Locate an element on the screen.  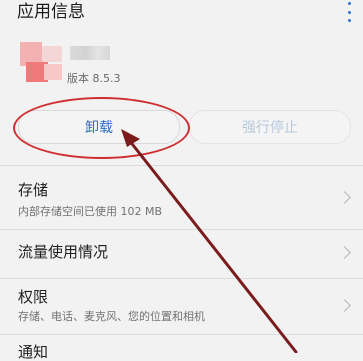
app-version: 版本 8.5.3 is located at coordinates (94, 78).